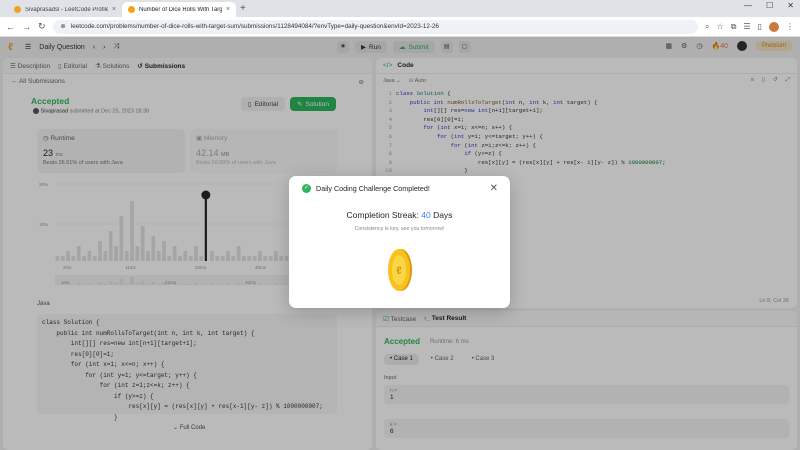 The height and width of the screenshot is (450, 800). I want to click on tab-title: Sivaprasadsl - LeetCode Profile, so click(66, 9).